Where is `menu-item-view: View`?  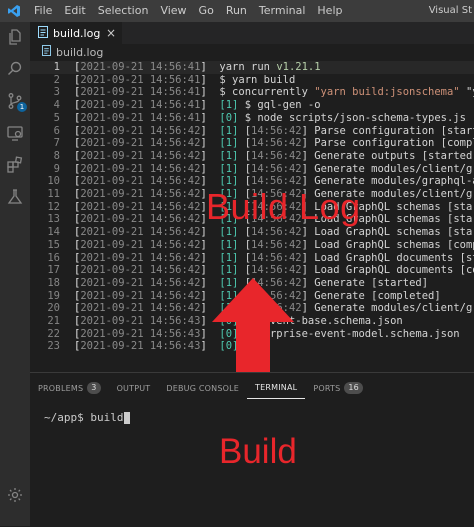
menu-item-view: View is located at coordinates (173, 11).